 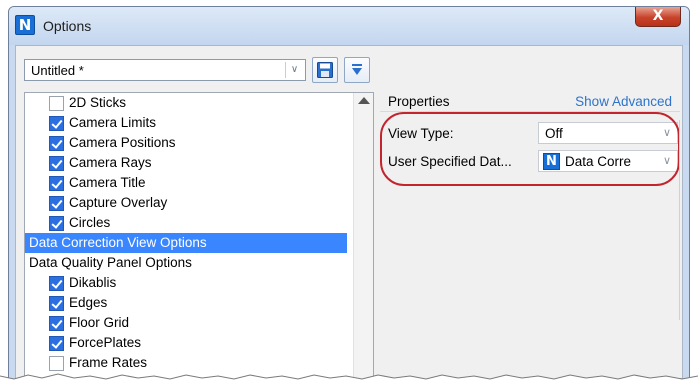 I want to click on list-item: Camera Limits, so click(x=186, y=123).